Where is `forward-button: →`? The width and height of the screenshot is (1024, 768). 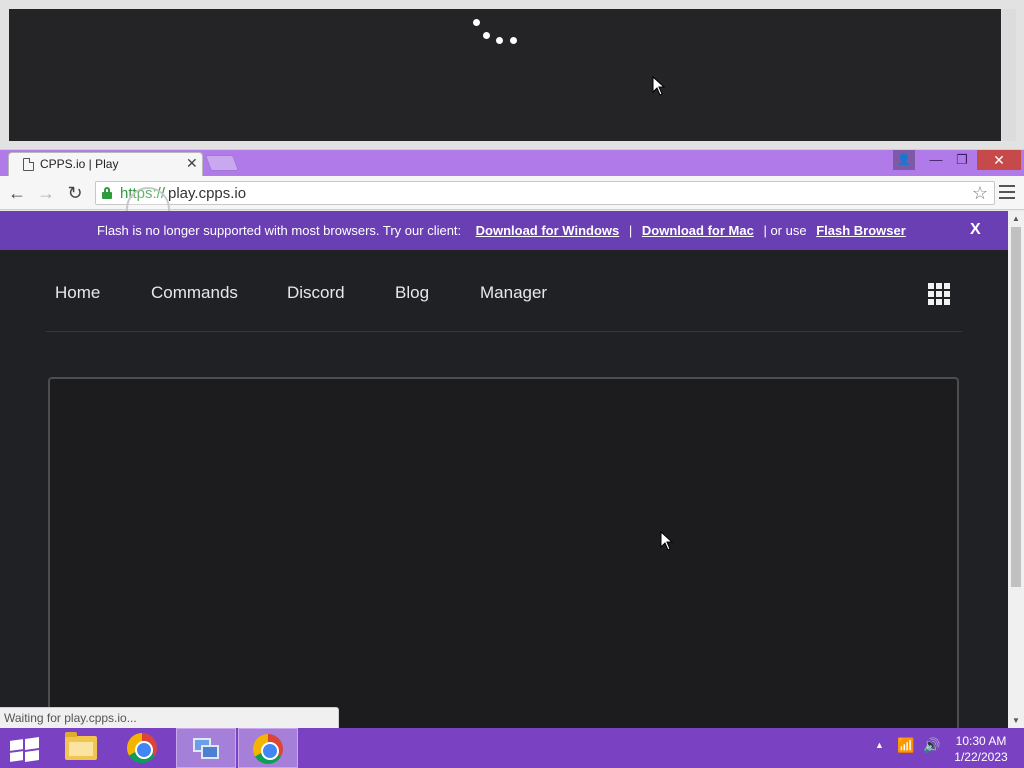 forward-button: → is located at coordinates (46, 193).